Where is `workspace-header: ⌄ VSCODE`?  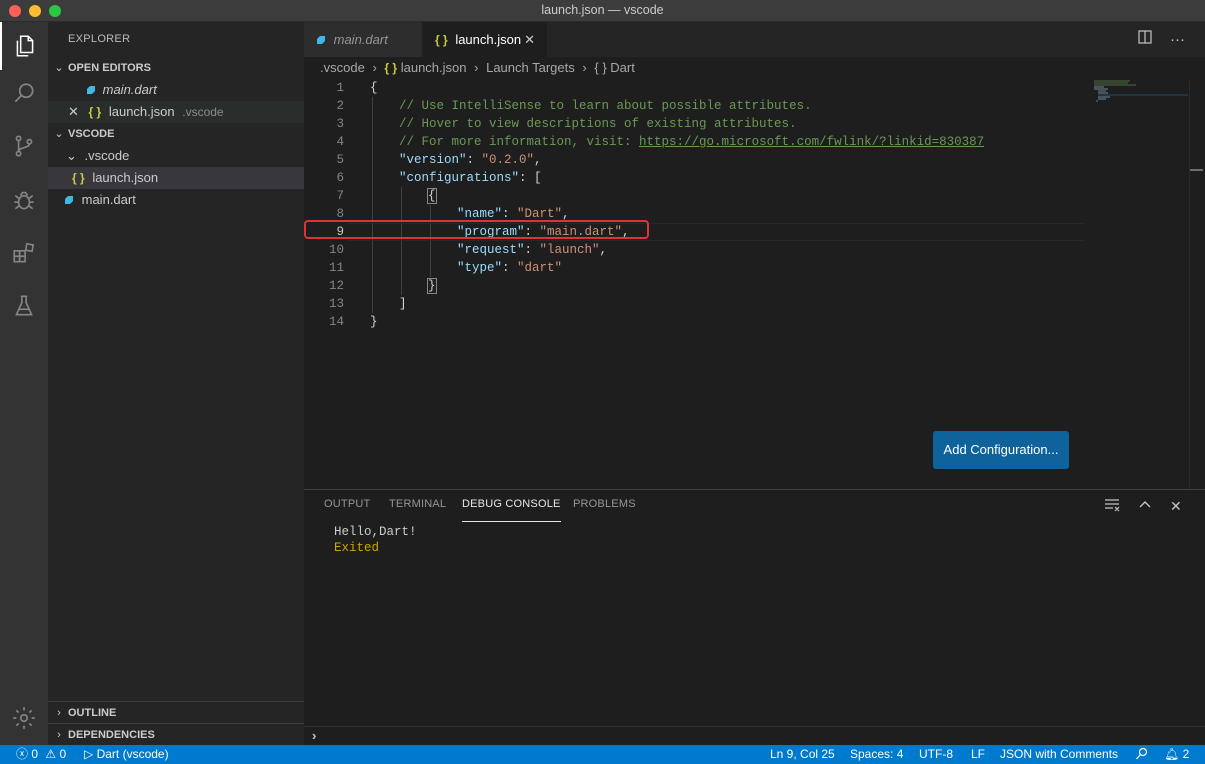 workspace-header: ⌄ VSCODE is located at coordinates (176, 134).